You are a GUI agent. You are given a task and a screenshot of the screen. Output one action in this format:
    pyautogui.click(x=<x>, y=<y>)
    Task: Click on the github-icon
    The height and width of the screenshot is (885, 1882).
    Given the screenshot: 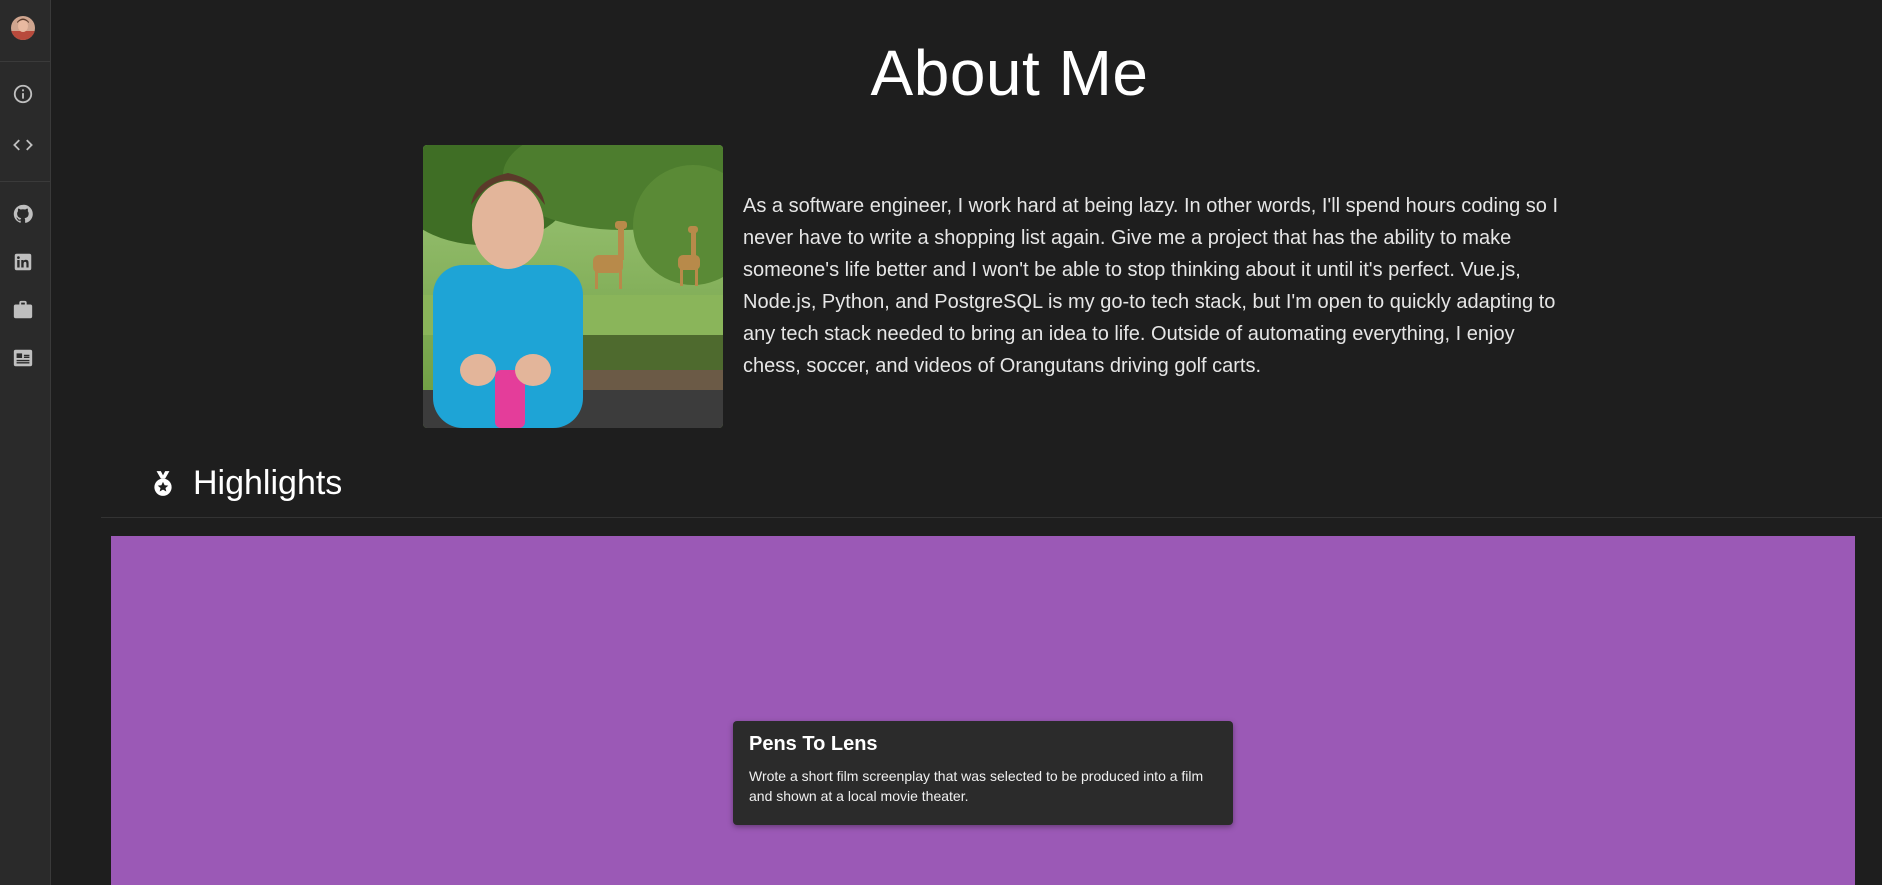 What is the action you would take?
    pyautogui.click(x=23, y=213)
    